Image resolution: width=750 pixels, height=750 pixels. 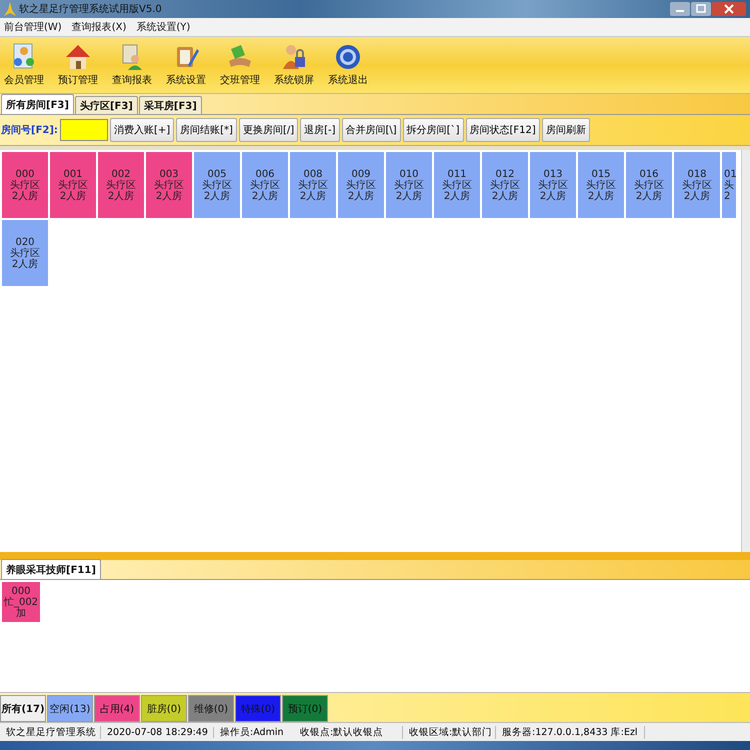 I want to click on scrollbar, so click(x=745, y=351).